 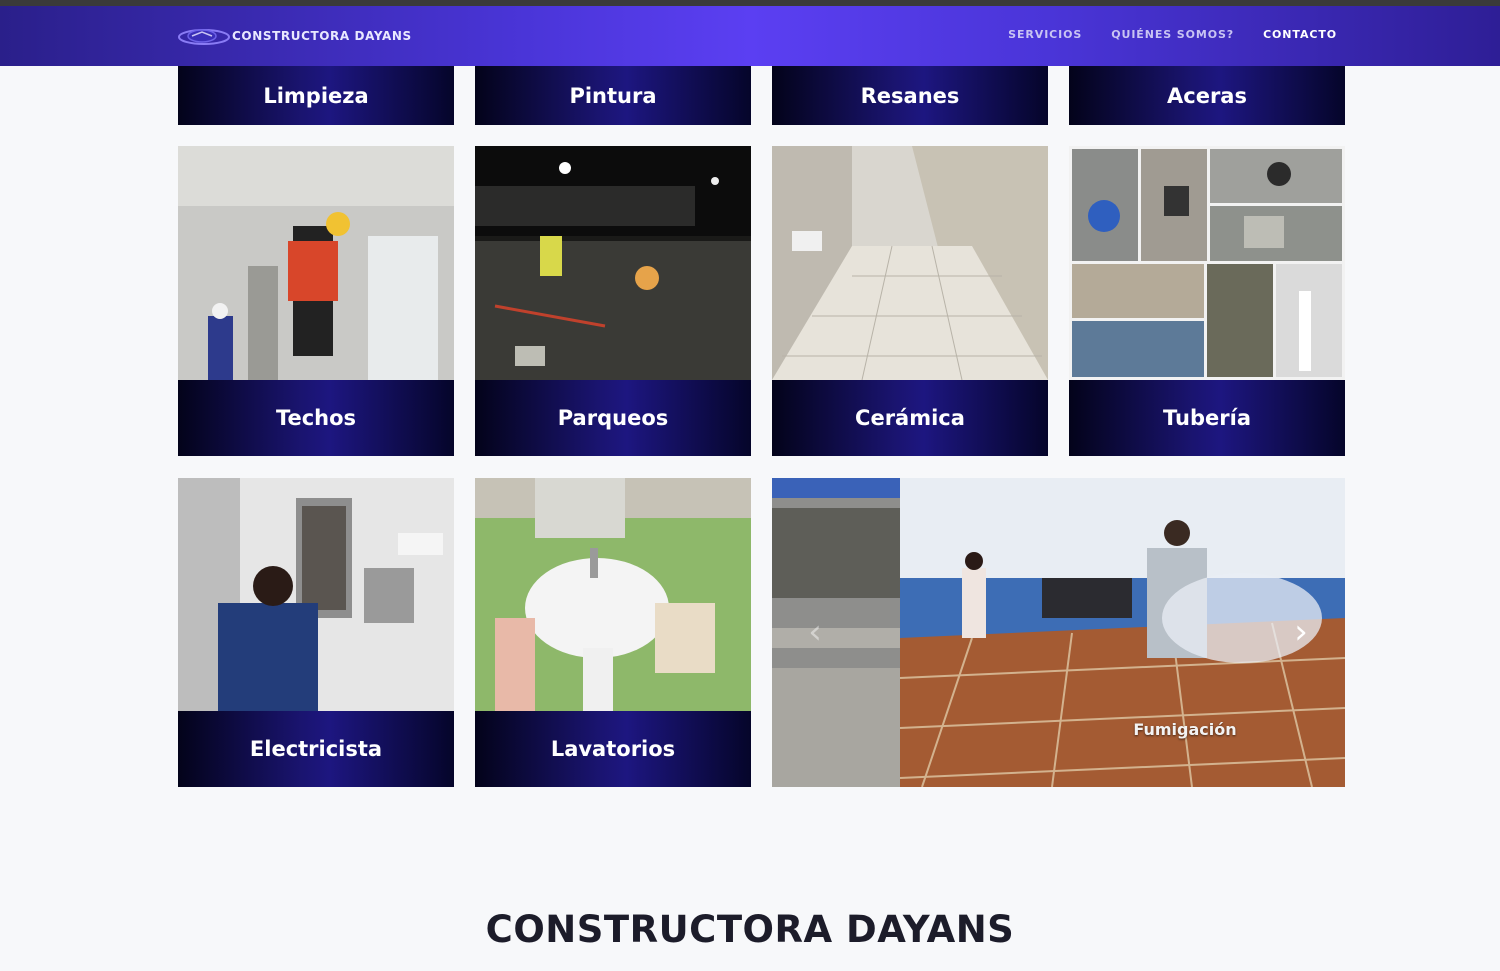 I want to click on main-nav: SERVICIOS QUIÉNES SOMOS? CONTACTO, so click(x=1158, y=34).